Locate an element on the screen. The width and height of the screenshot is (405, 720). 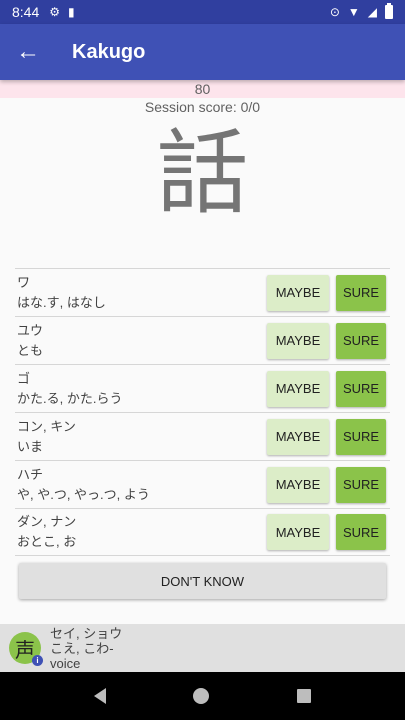
previous-kanji-info: 声 i セイ, ショウ こえ, こわ- voice is located at coordinates (202, 648).